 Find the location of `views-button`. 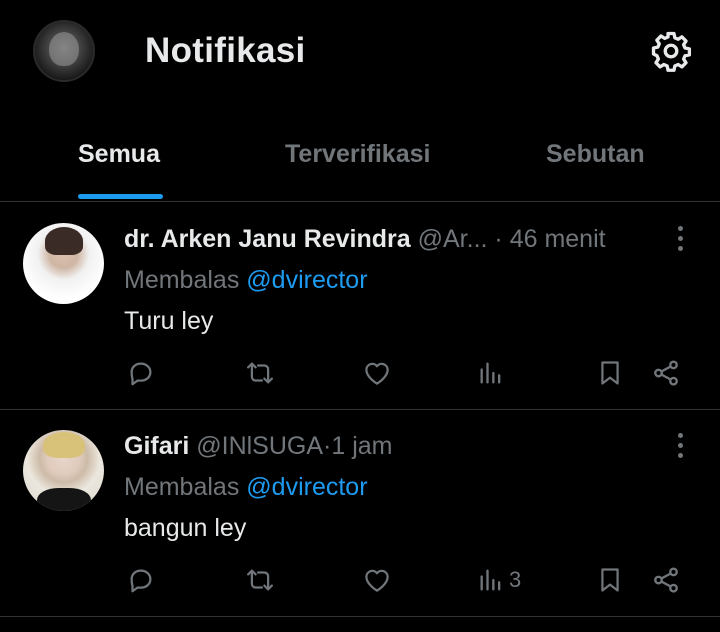

views-button is located at coordinates (493, 373).